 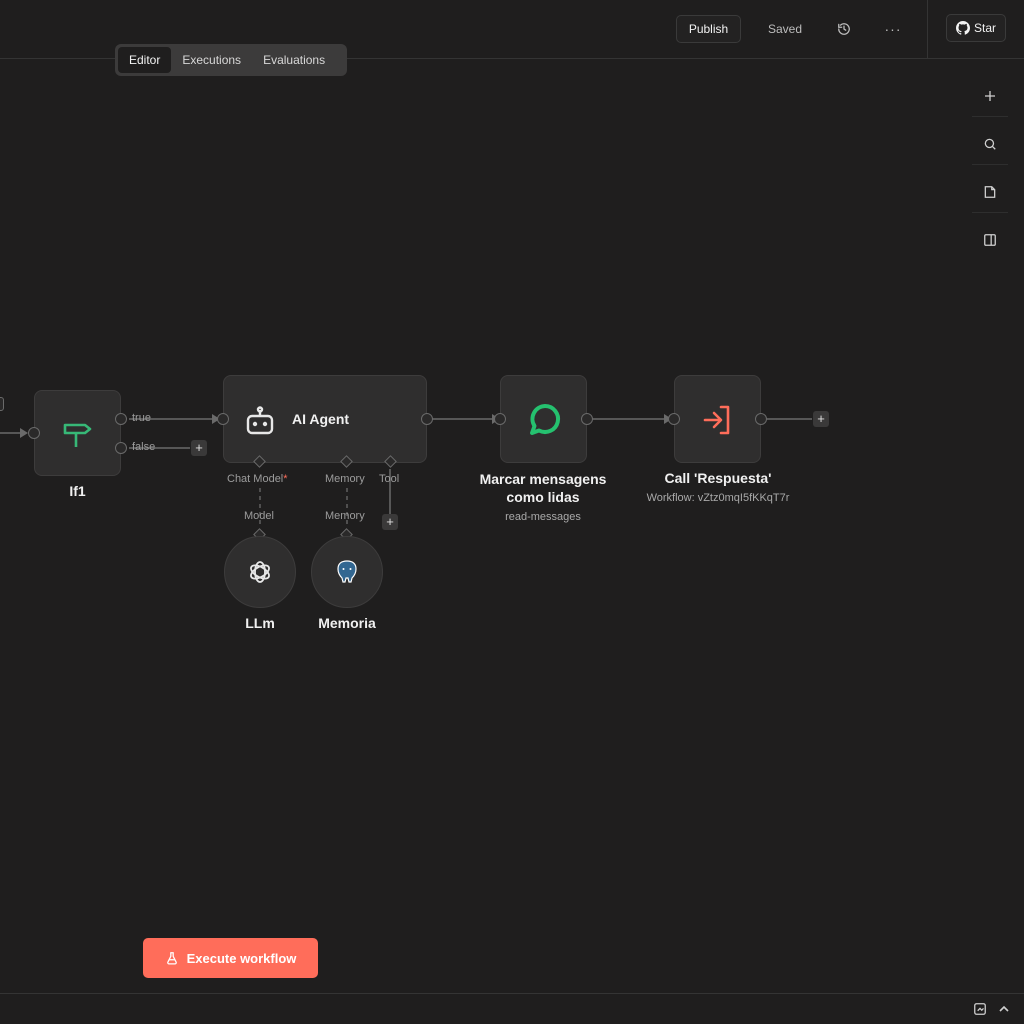 I want to click on tool-port-label: Tool, so click(x=389, y=479).